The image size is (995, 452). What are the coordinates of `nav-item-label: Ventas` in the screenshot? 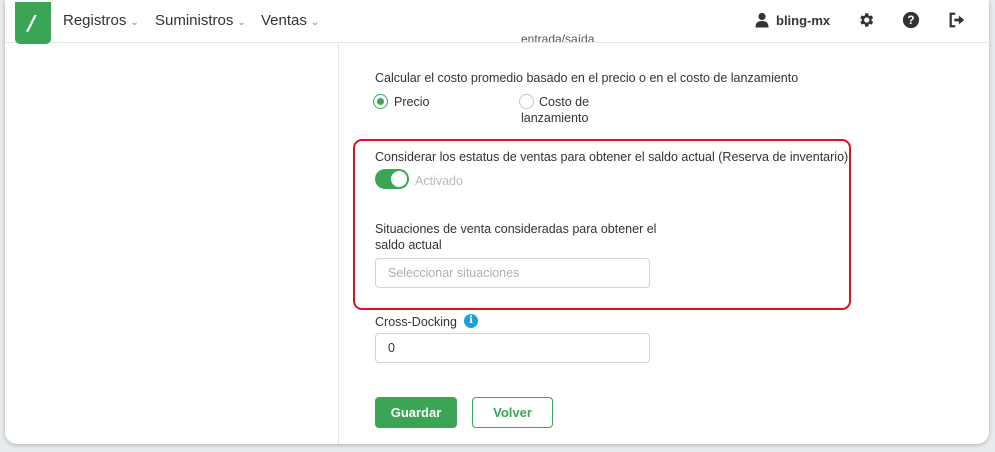 It's located at (284, 20).